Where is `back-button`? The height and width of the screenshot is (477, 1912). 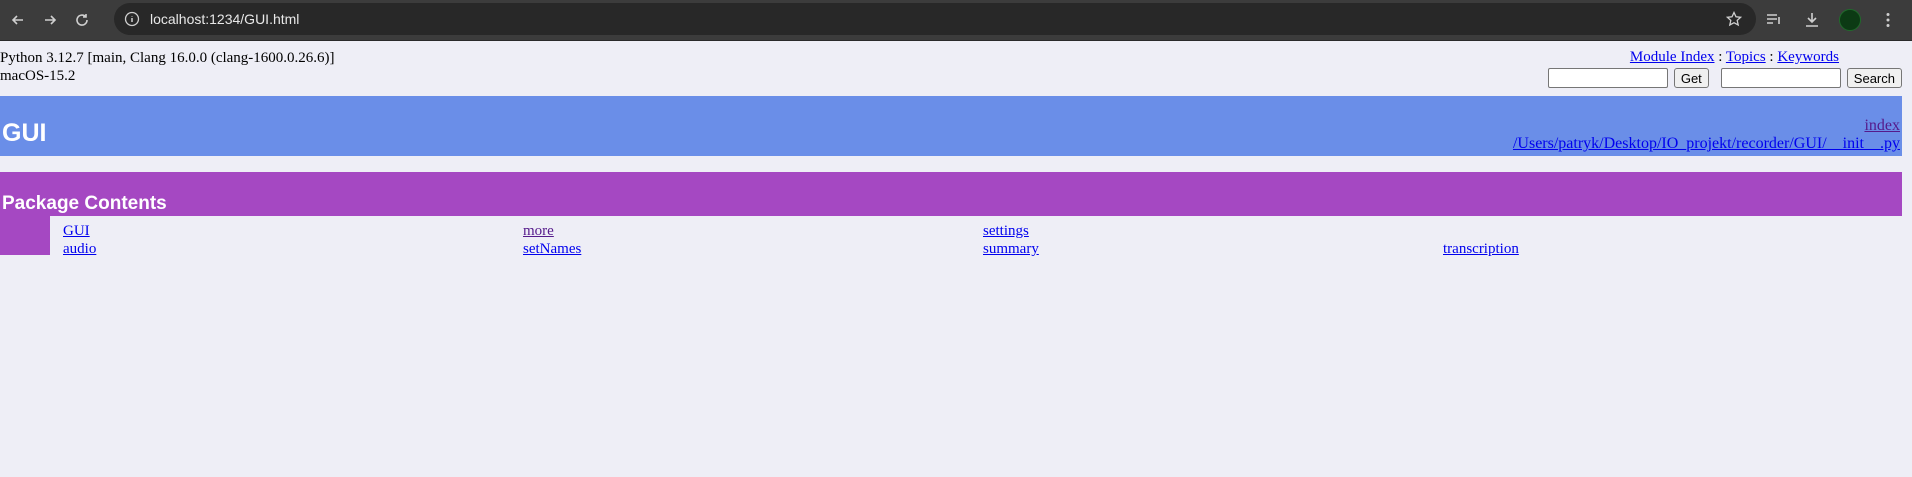 back-button is located at coordinates (18, 20).